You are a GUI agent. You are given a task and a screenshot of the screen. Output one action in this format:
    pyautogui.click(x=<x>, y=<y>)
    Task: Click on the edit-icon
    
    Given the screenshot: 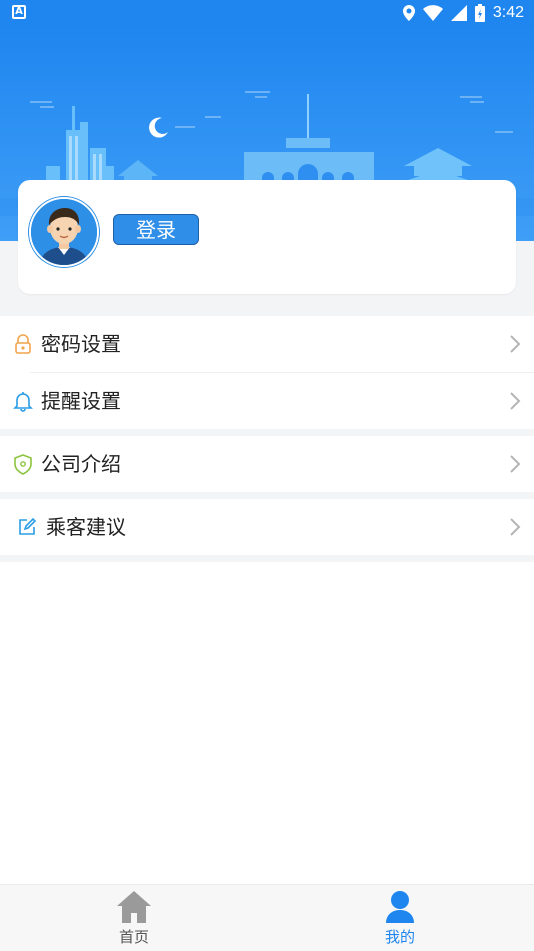 What is the action you would take?
    pyautogui.click(x=28, y=526)
    